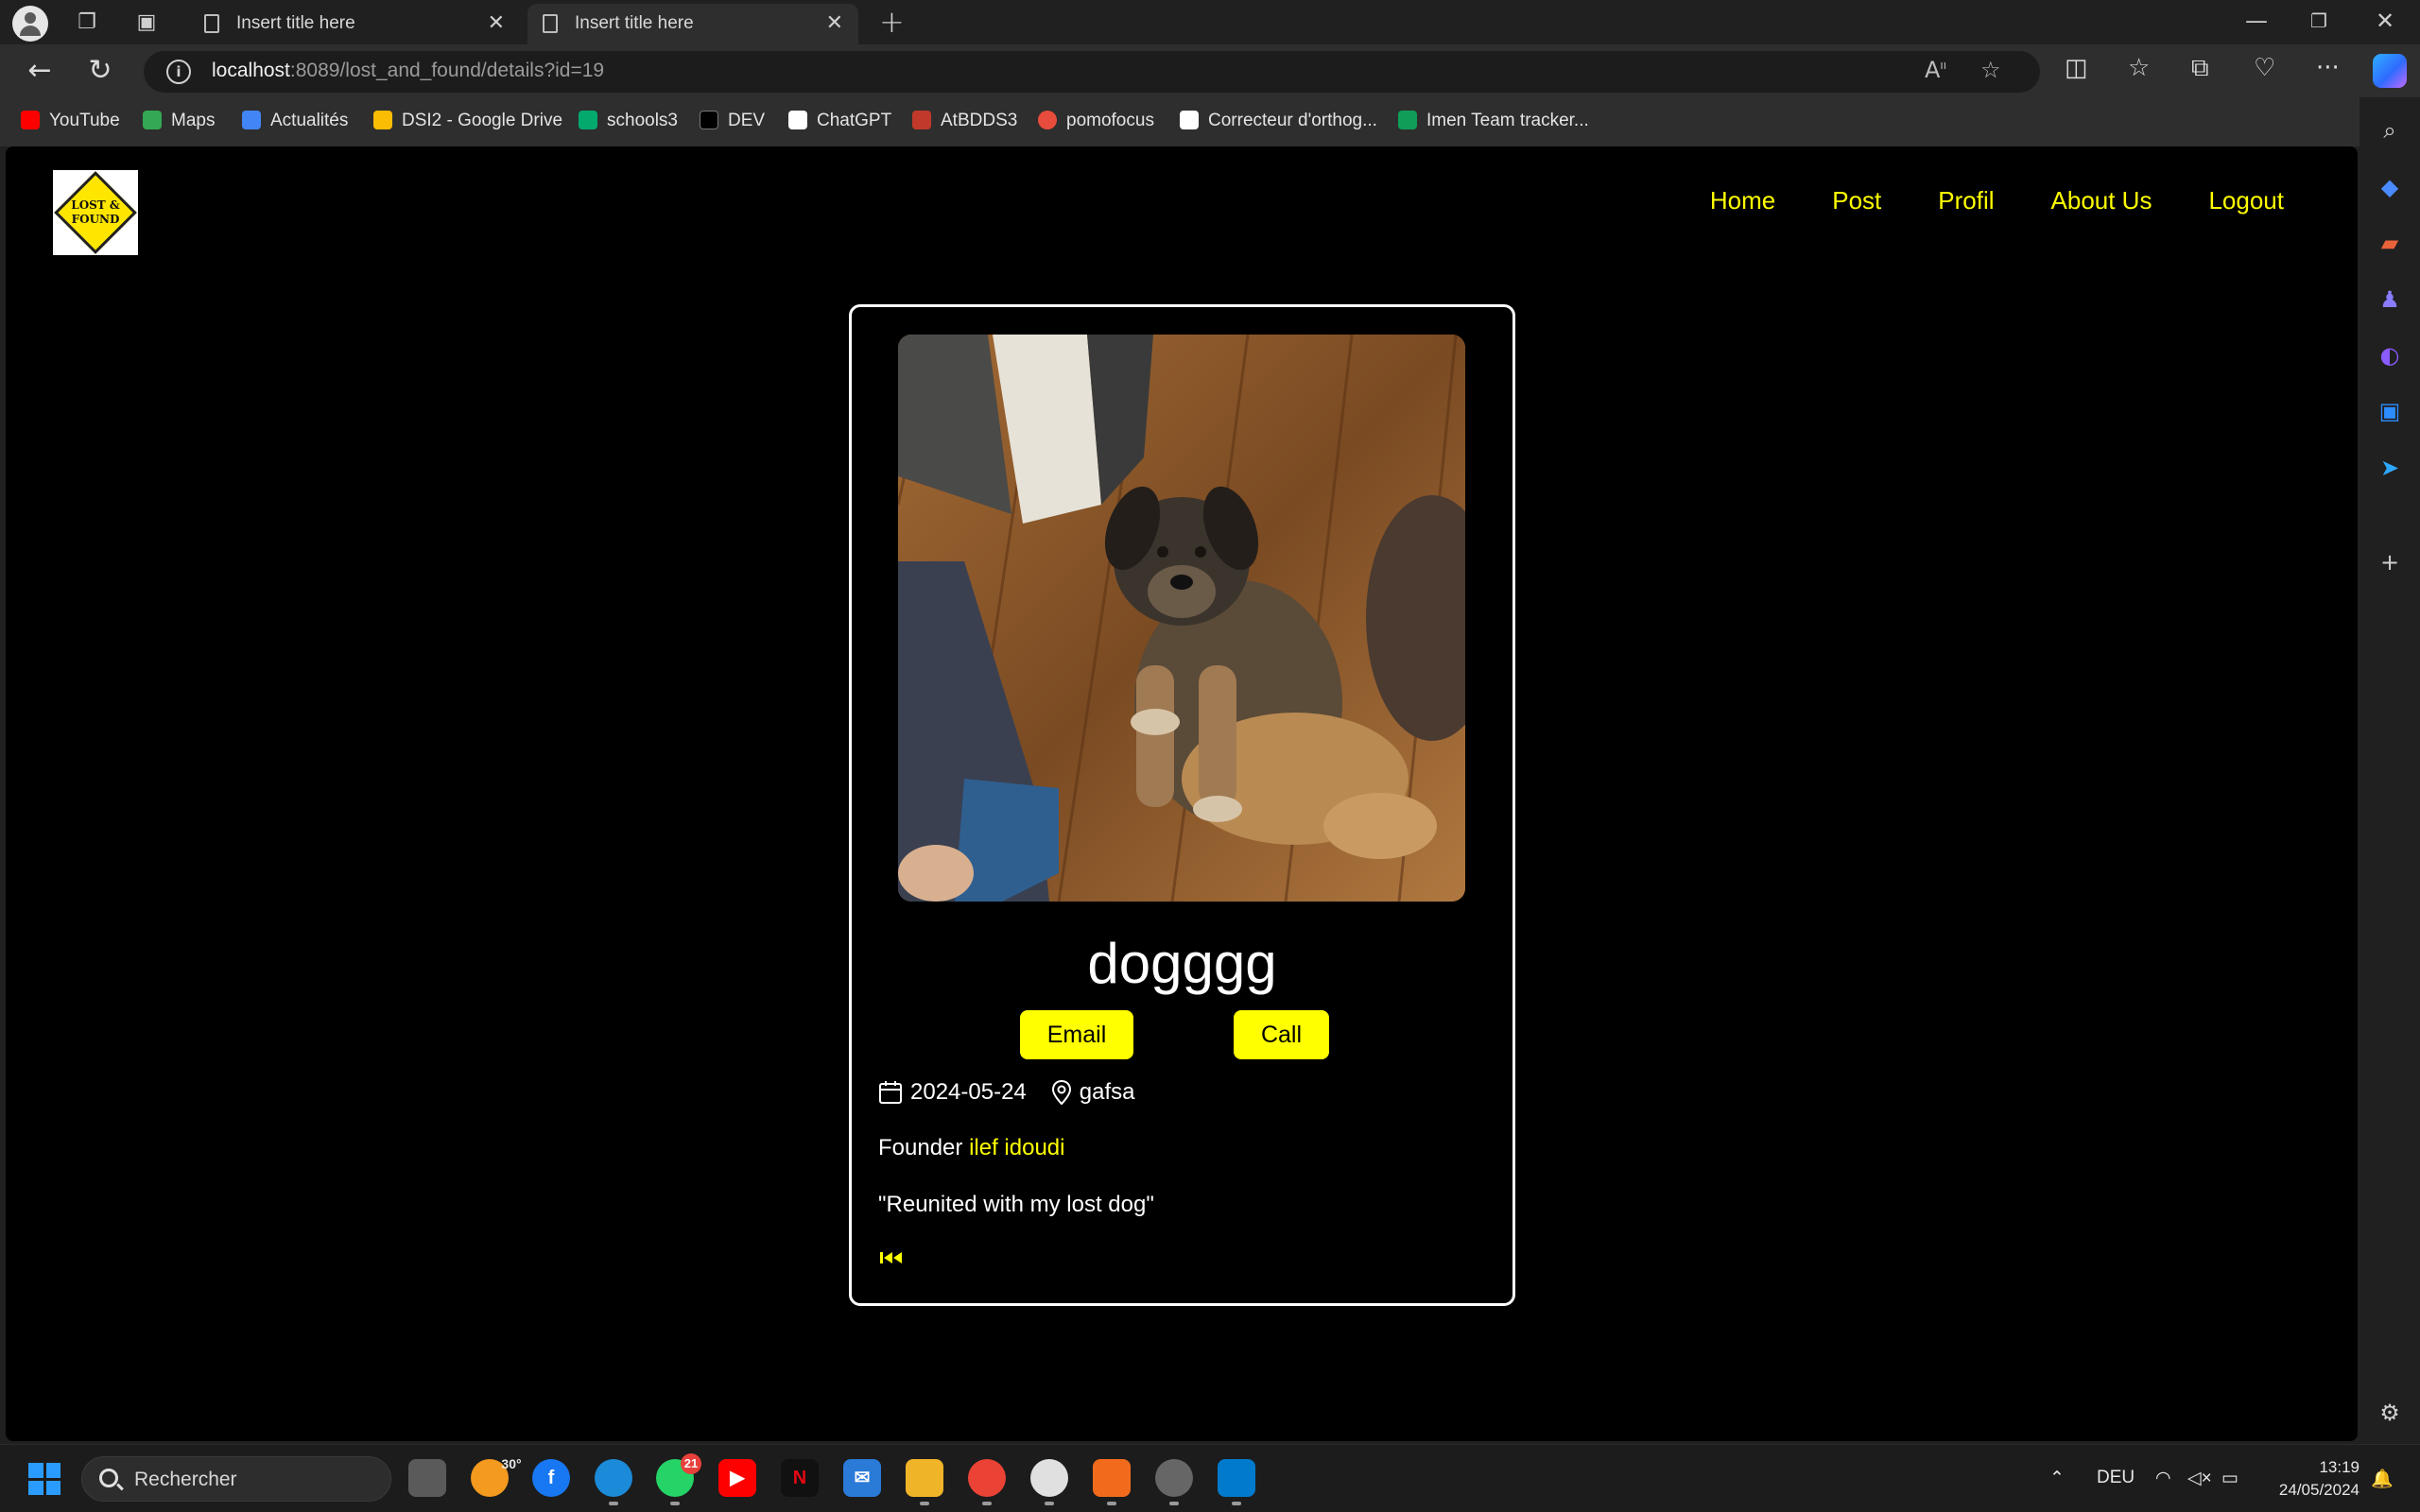  What do you see at coordinates (497, 1476) in the screenshot?
I see `weather-icon: 30°` at bounding box center [497, 1476].